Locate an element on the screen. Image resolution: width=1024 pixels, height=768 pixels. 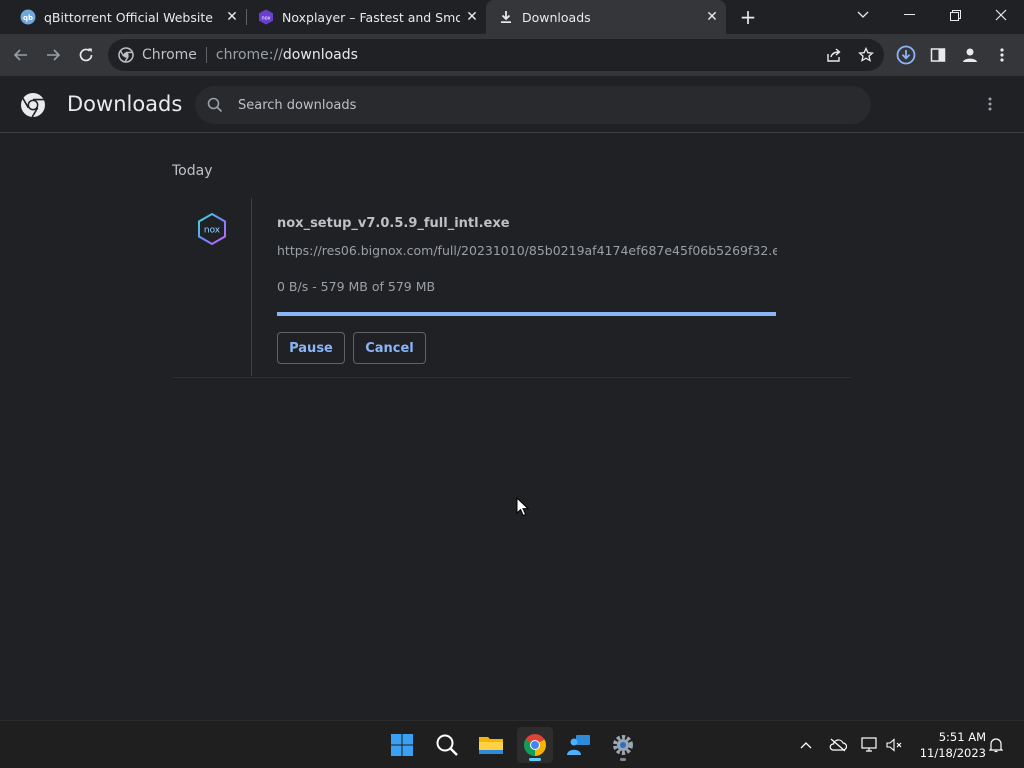
mouse-cursor-icon is located at coordinates (523, 507).